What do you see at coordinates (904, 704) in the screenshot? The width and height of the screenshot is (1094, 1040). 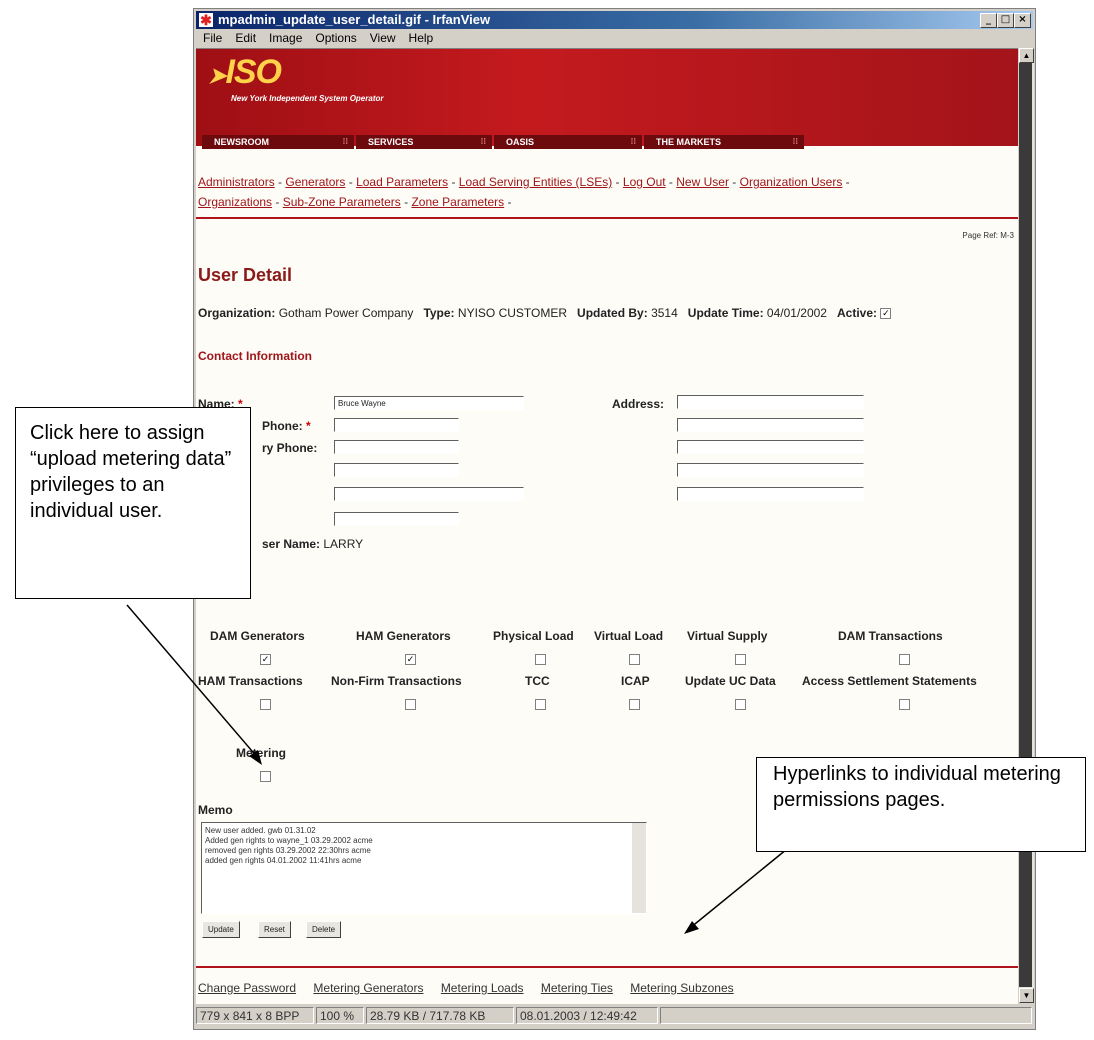 I see `priv-checkbox-access-settlement-statements` at bounding box center [904, 704].